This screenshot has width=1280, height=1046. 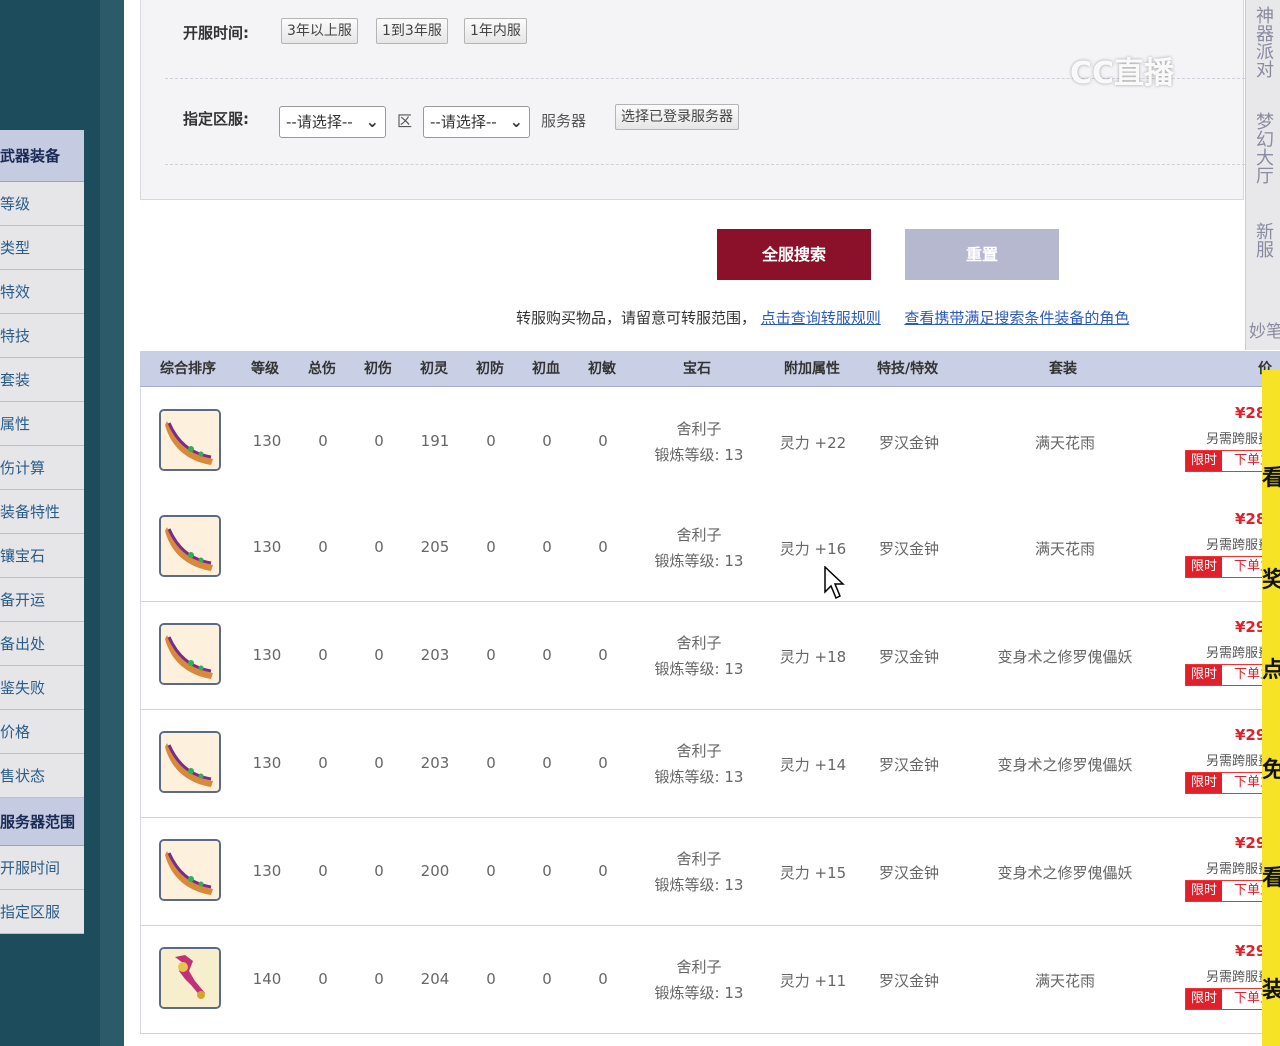 What do you see at coordinates (435, 547) in the screenshot?
I see `cell-spirit: 205` at bounding box center [435, 547].